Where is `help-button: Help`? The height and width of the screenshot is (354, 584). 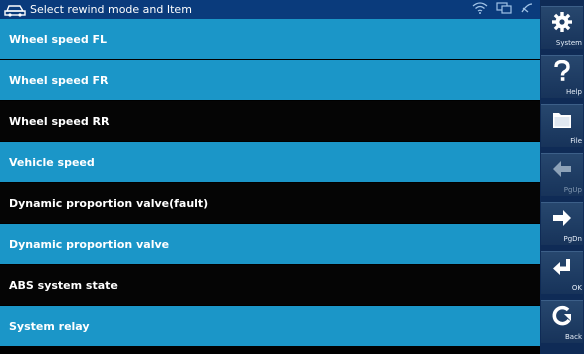
help-button: Help is located at coordinates (562, 76).